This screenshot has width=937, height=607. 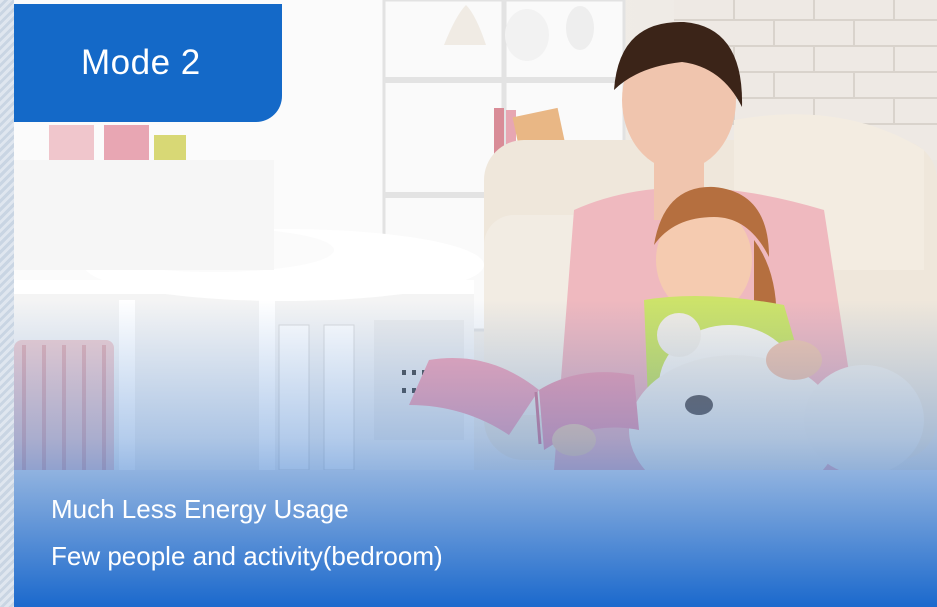 I want to click on mode-badge: Mode 2, so click(x=148, y=63).